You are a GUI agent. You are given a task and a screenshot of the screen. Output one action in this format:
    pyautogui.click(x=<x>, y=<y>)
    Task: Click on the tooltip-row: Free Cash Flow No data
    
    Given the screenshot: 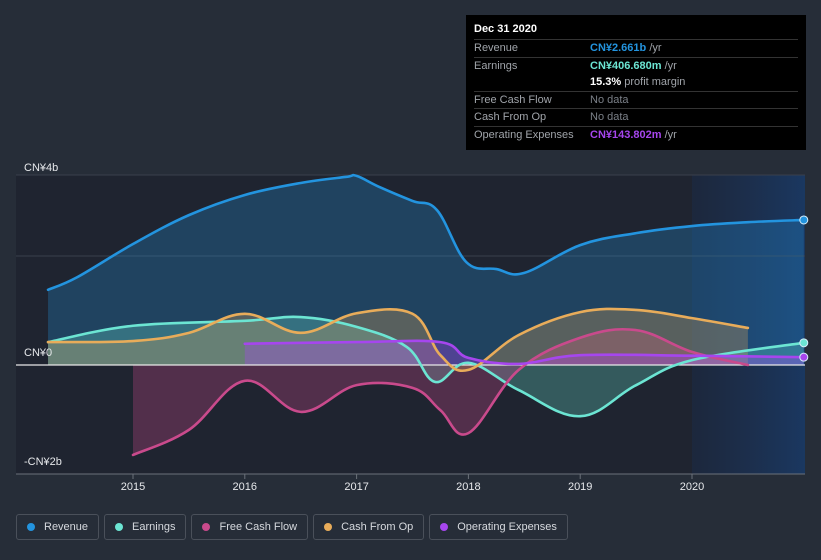 What is the action you would take?
    pyautogui.click(x=636, y=100)
    